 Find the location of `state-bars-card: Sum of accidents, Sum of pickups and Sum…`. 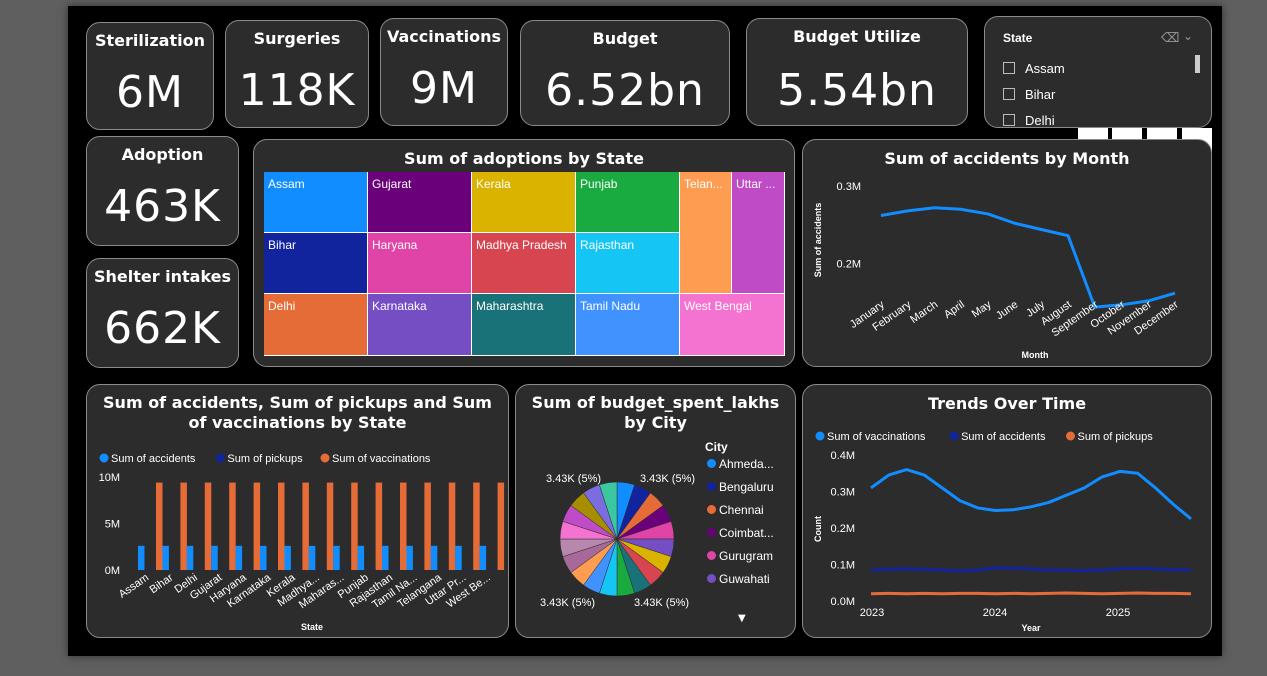

state-bars-card: Sum of accidents, Sum of pickups and Sum… is located at coordinates (297, 511).